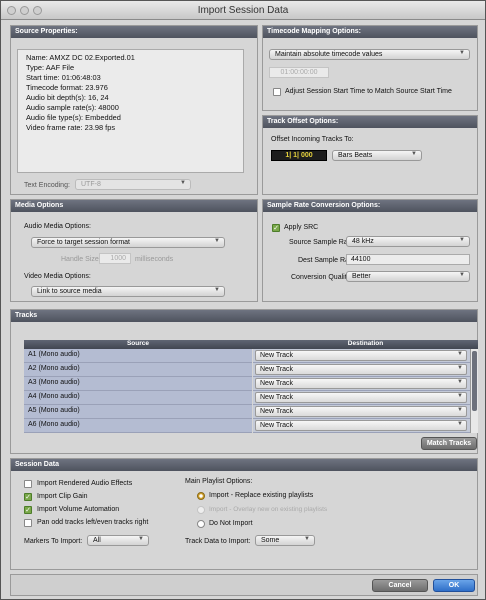 This screenshot has height=600, width=486. I want to click on track-source: A5 (Mono audio), so click(138, 412).